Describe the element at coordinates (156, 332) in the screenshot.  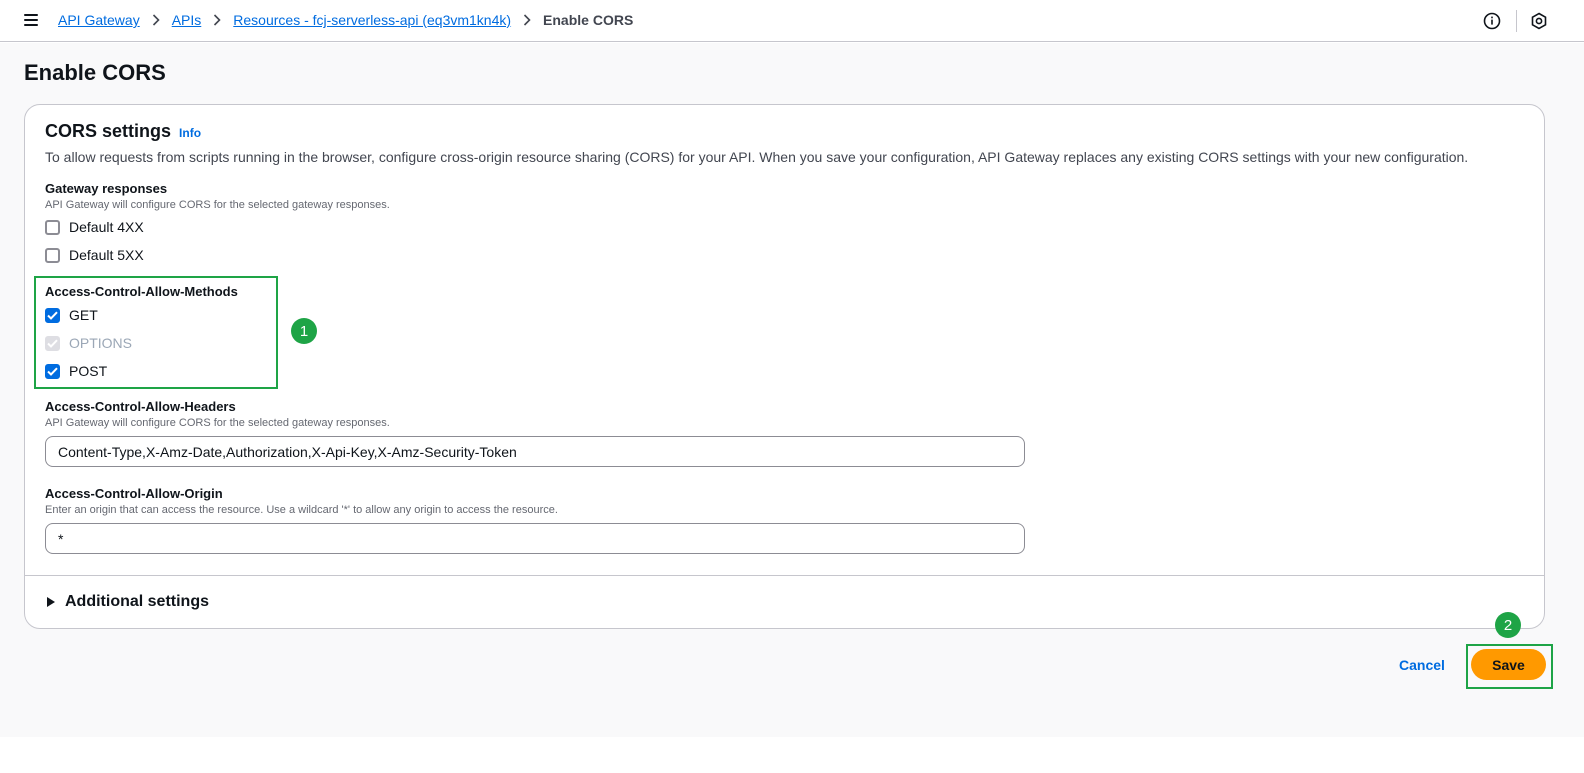
I see `annotation-highlight-methods` at that location.